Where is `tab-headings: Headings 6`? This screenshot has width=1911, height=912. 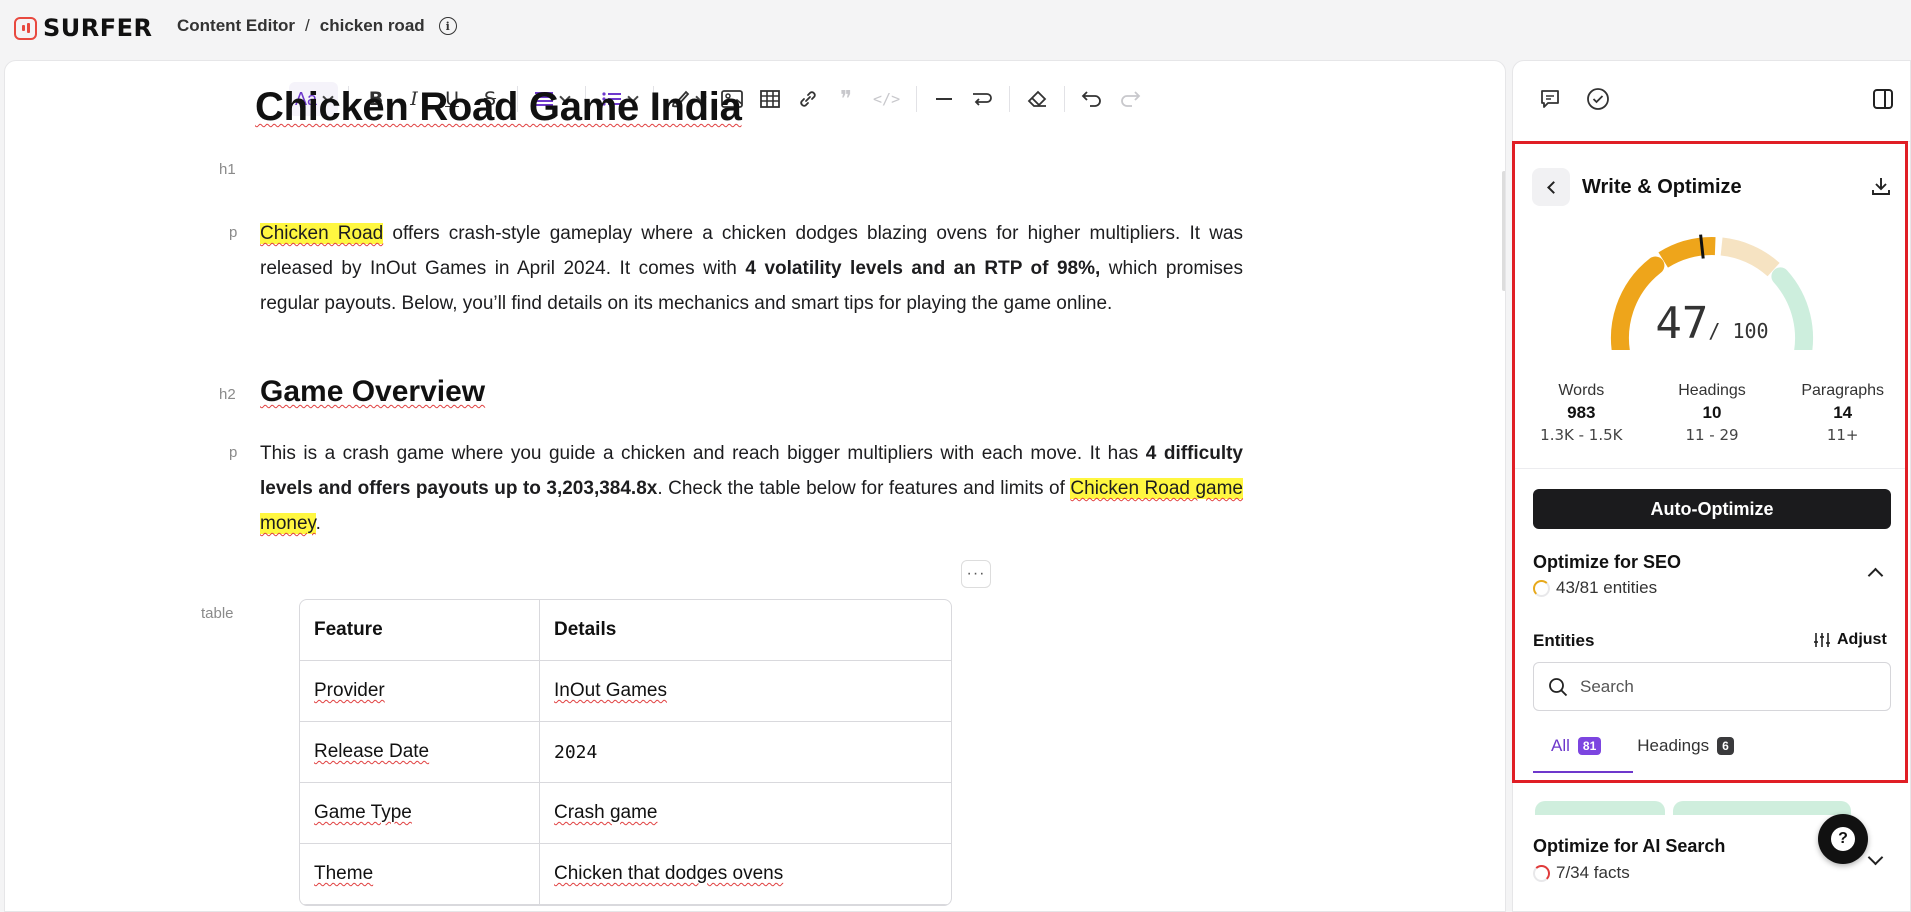
tab-headings: Headings 6 is located at coordinates (1685, 746).